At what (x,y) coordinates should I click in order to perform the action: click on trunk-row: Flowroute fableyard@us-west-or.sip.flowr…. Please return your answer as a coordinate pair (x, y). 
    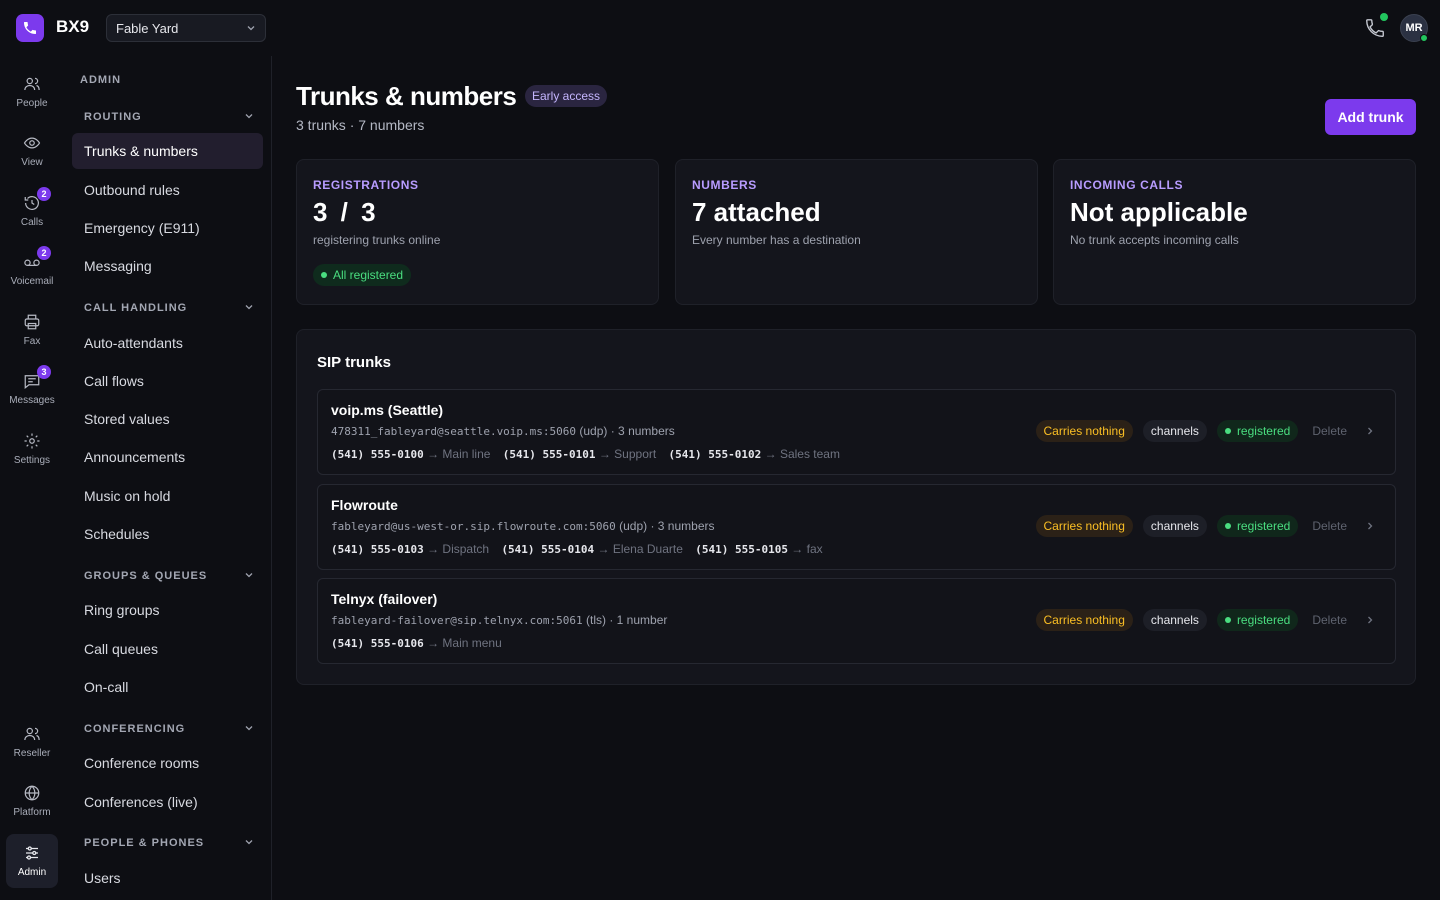
    Looking at the image, I should click on (856, 527).